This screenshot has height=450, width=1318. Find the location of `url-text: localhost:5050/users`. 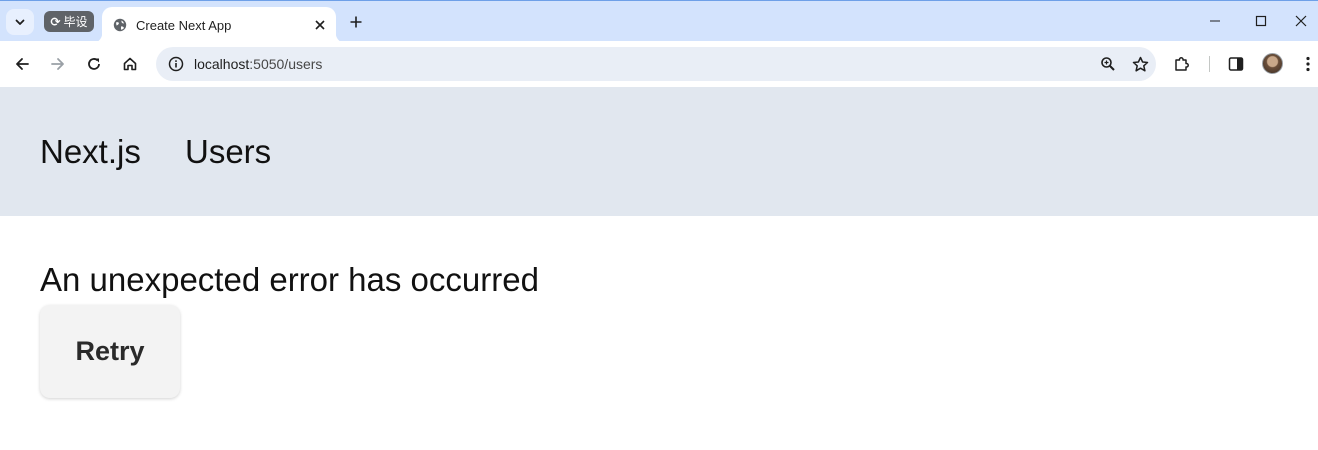

url-text: localhost:5050/users is located at coordinates (642, 64).